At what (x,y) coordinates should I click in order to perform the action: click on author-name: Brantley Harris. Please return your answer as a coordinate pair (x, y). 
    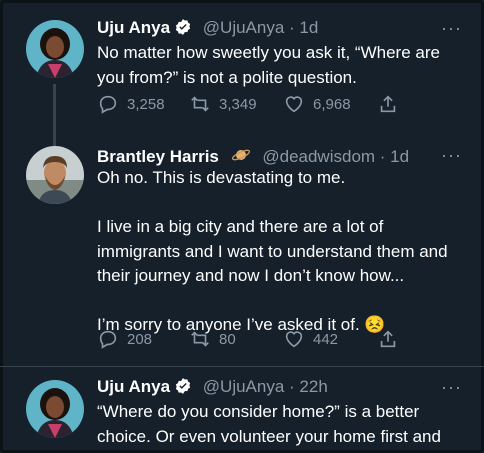
    Looking at the image, I should click on (158, 156).